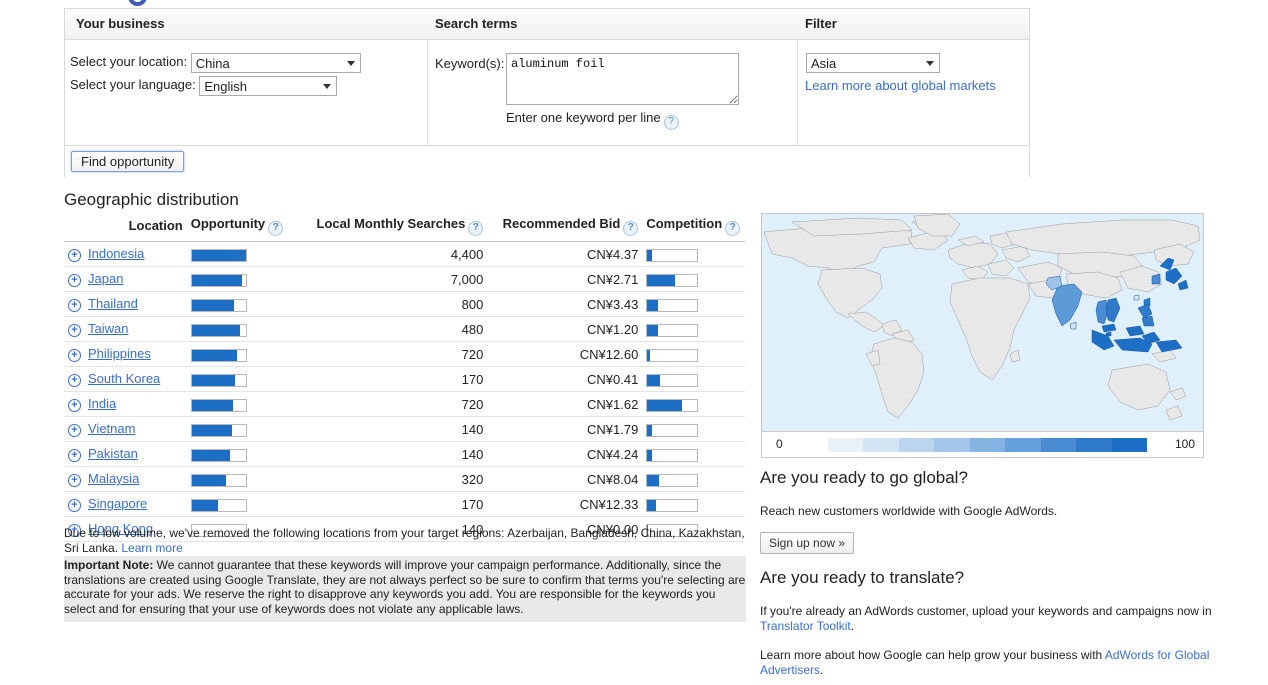 The width and height of the screenshot is (1268, 685). Describe the element at coordinates (393, 279) in the screenshot. I see `cell-local-monthly-searches: 7,000` at that location.